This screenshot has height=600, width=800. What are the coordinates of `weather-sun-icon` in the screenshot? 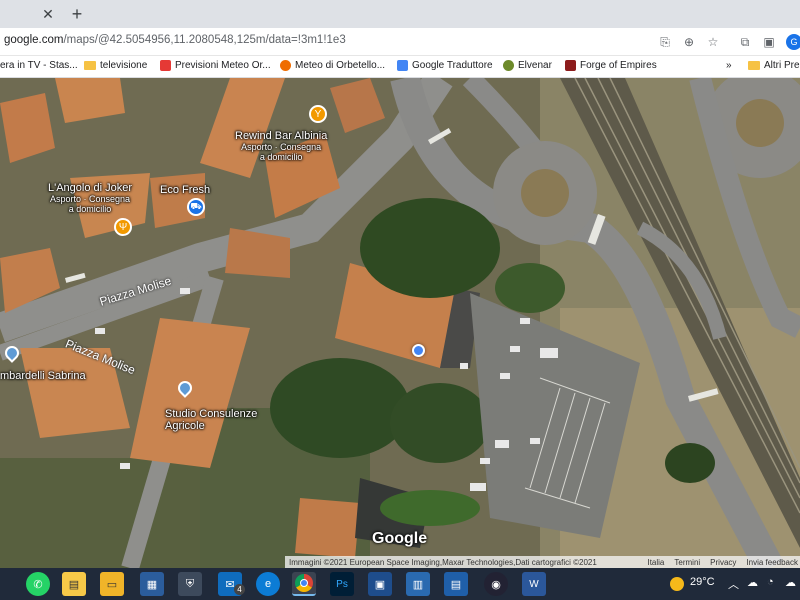 It's located at (677, 584).